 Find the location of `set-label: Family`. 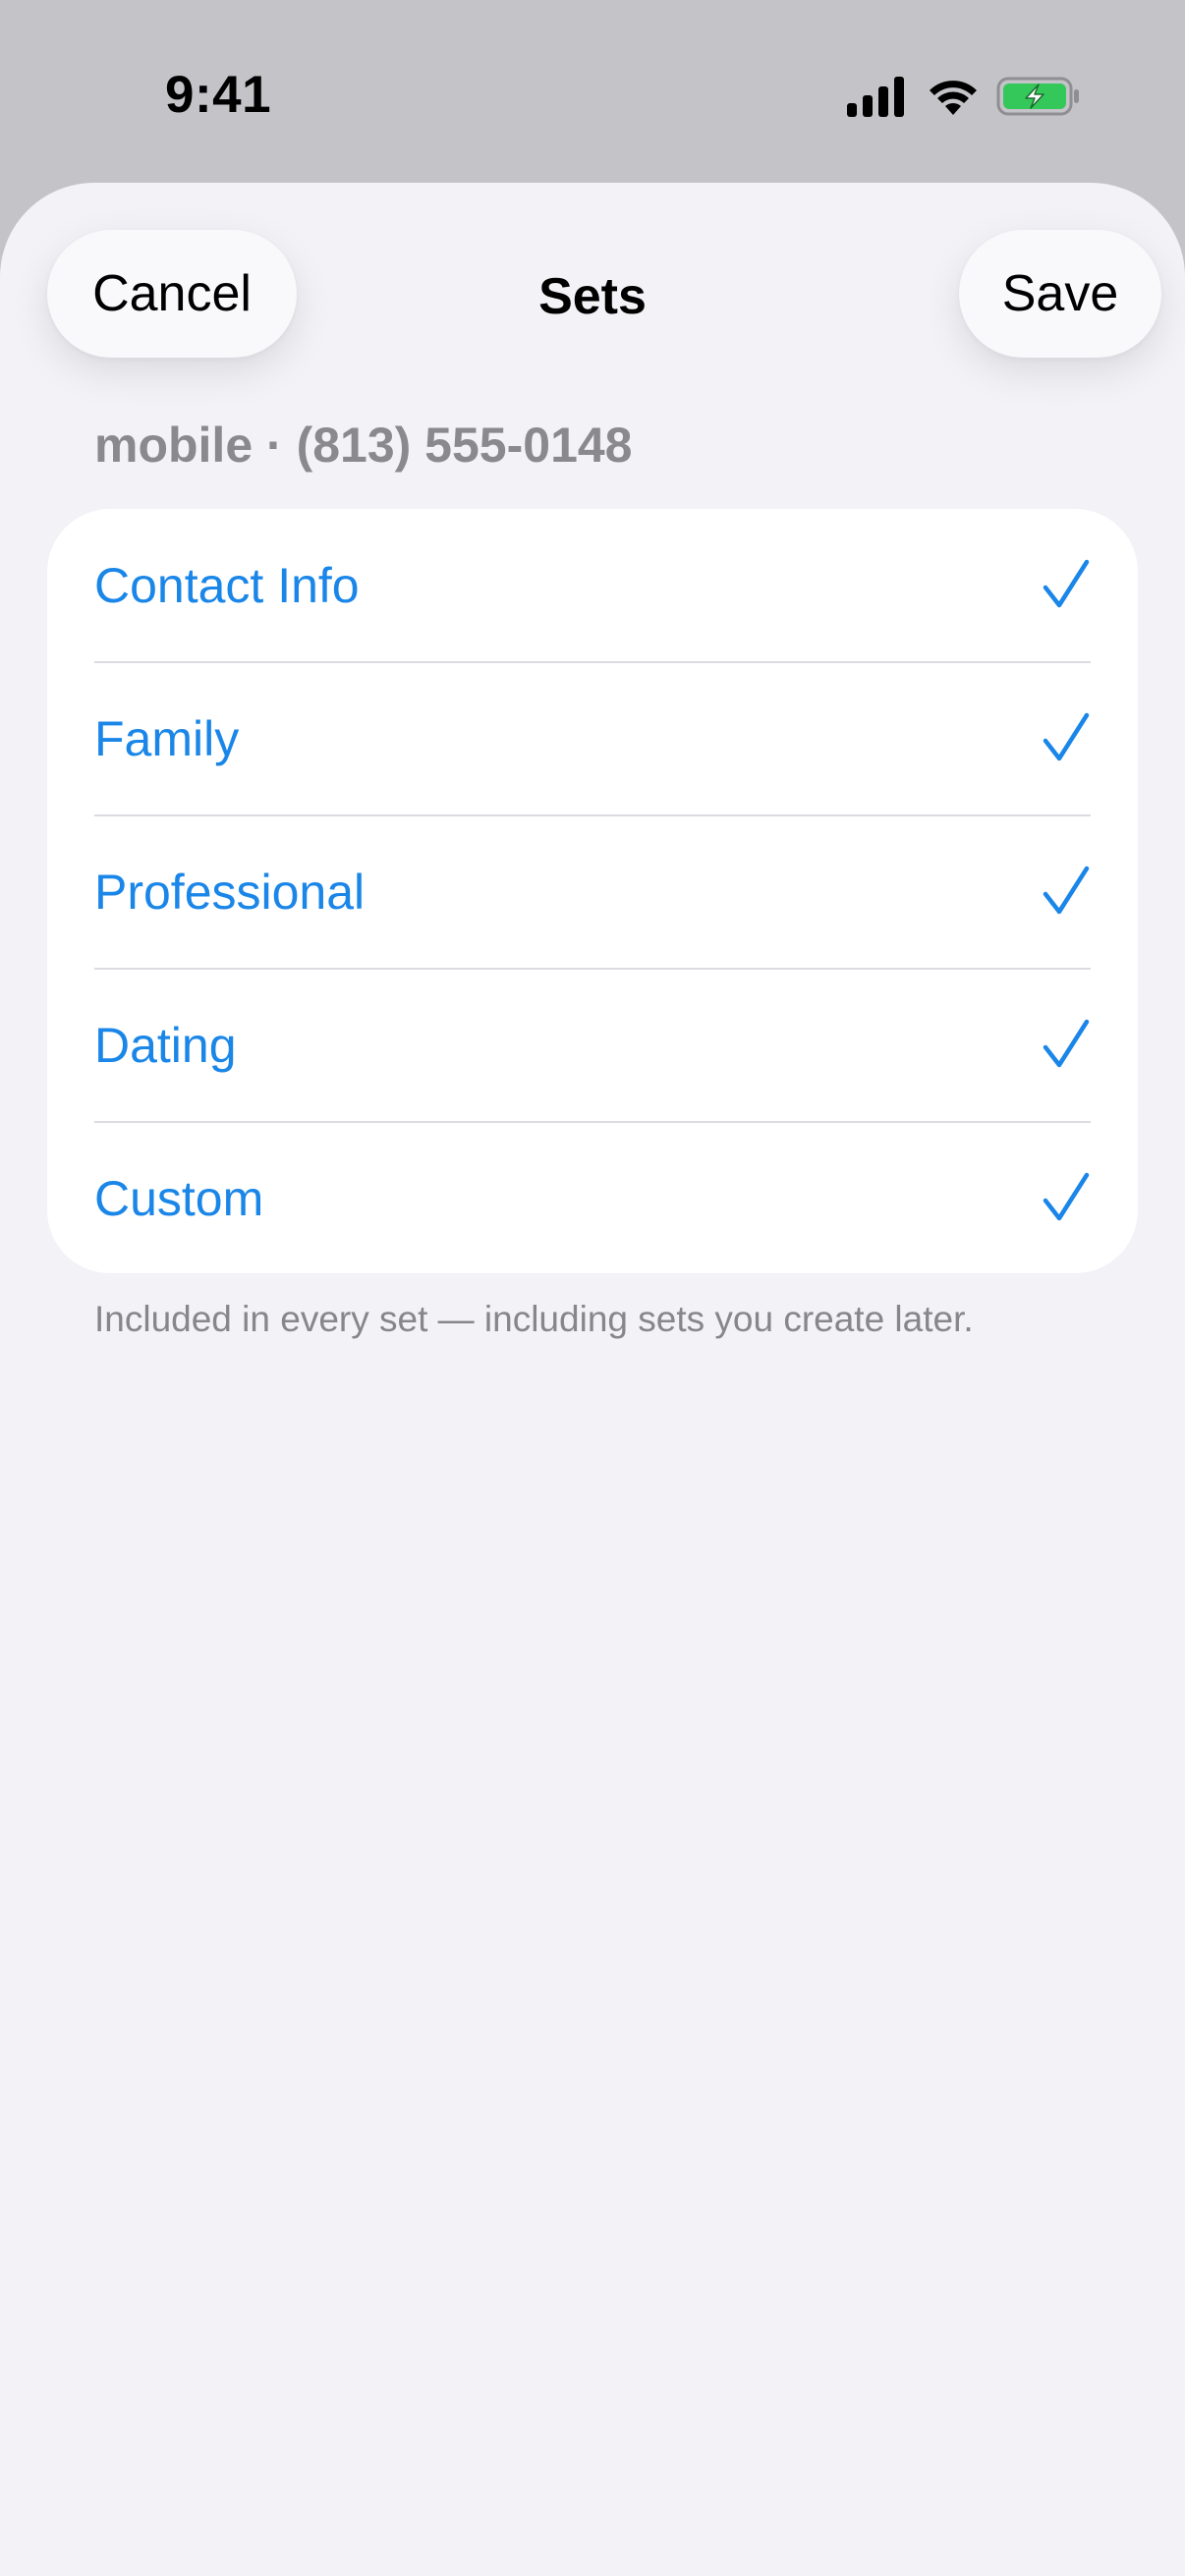

set-label: Family is located at coordinates (167, 738).